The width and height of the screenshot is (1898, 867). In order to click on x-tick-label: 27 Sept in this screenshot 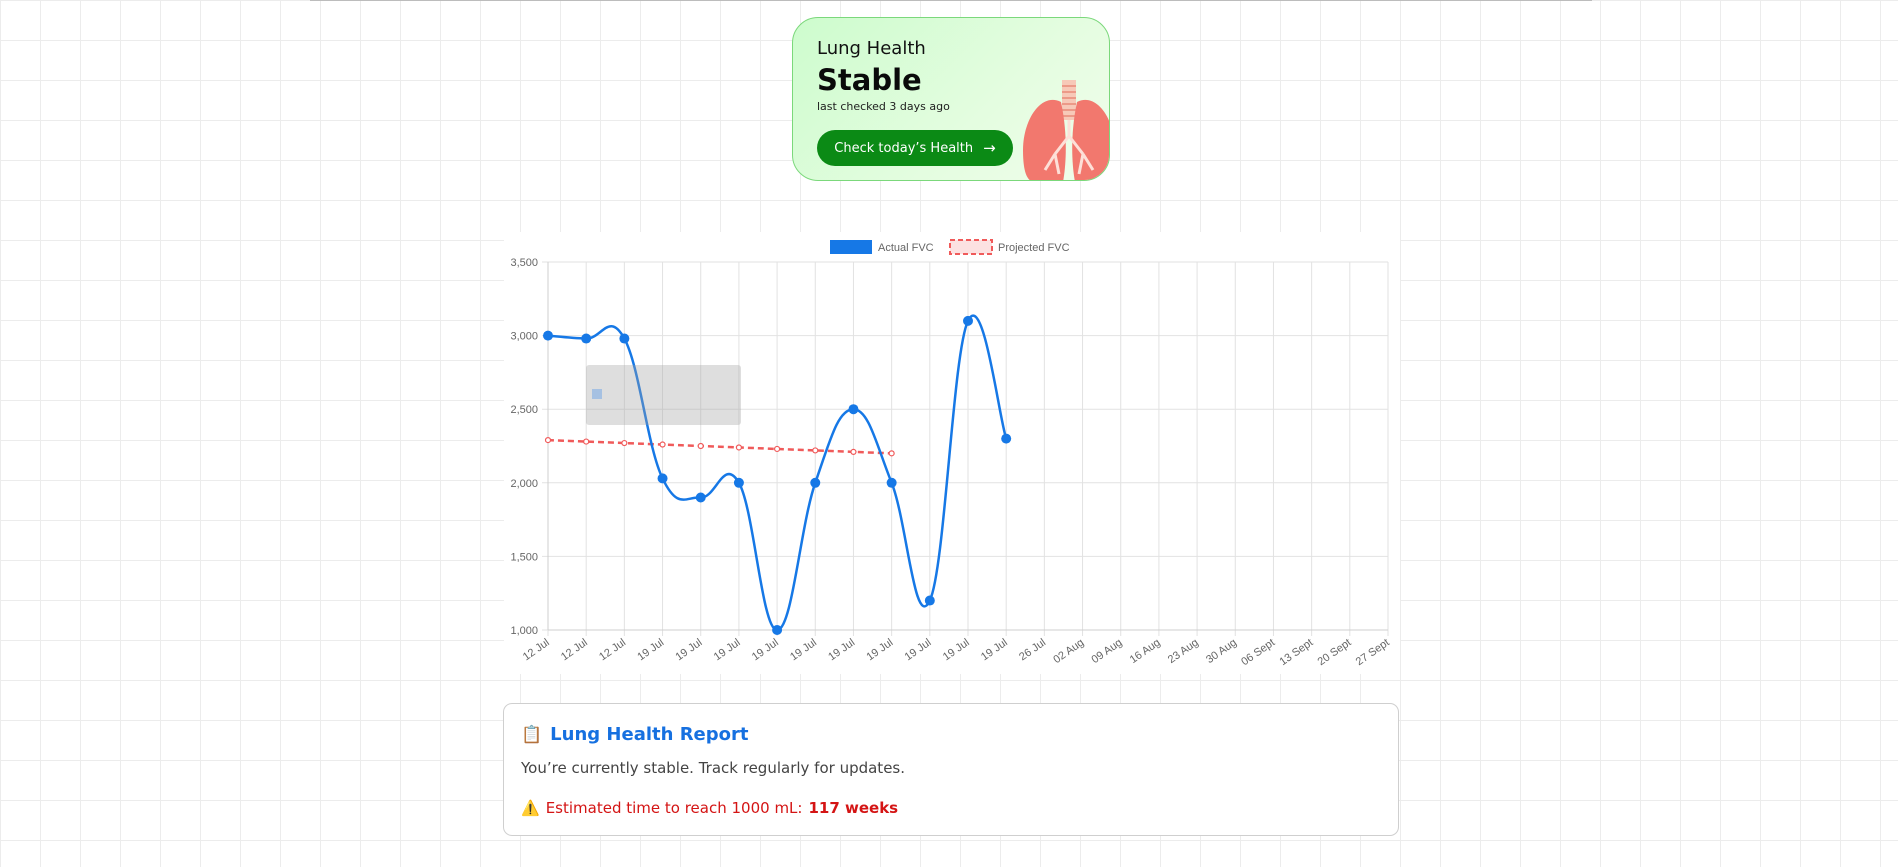, I will do `click(1373, 653)`.